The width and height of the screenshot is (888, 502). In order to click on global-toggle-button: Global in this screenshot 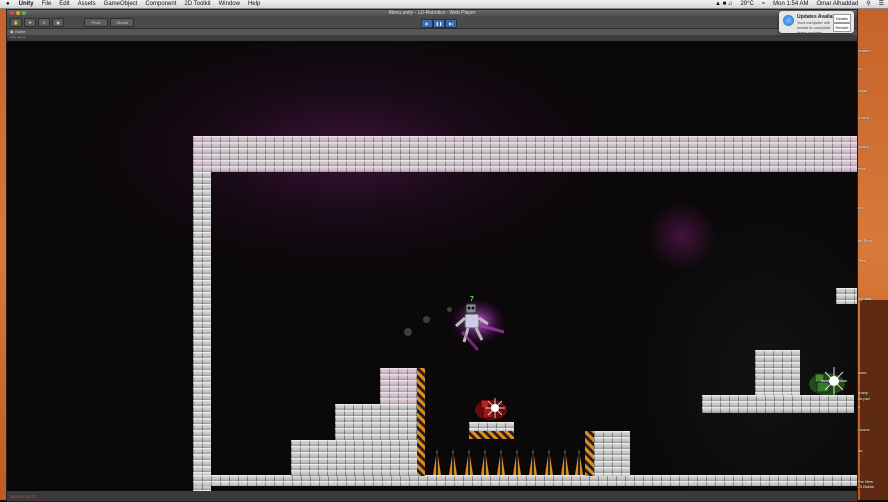, I will do `click(122, 22)`.